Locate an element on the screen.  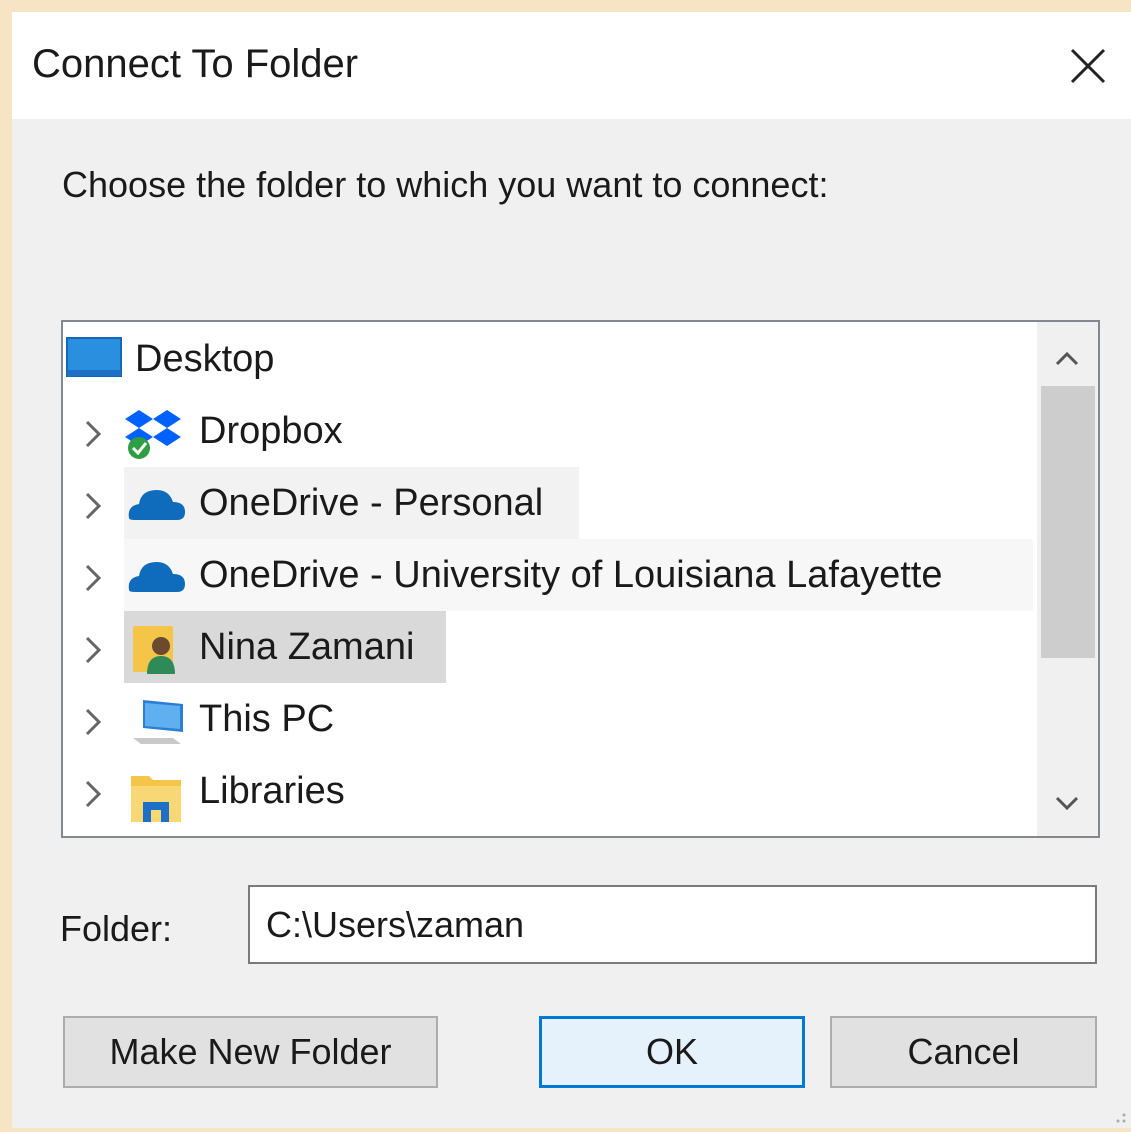
tree-item-label: Libraries is located at coordinates (272, 791).